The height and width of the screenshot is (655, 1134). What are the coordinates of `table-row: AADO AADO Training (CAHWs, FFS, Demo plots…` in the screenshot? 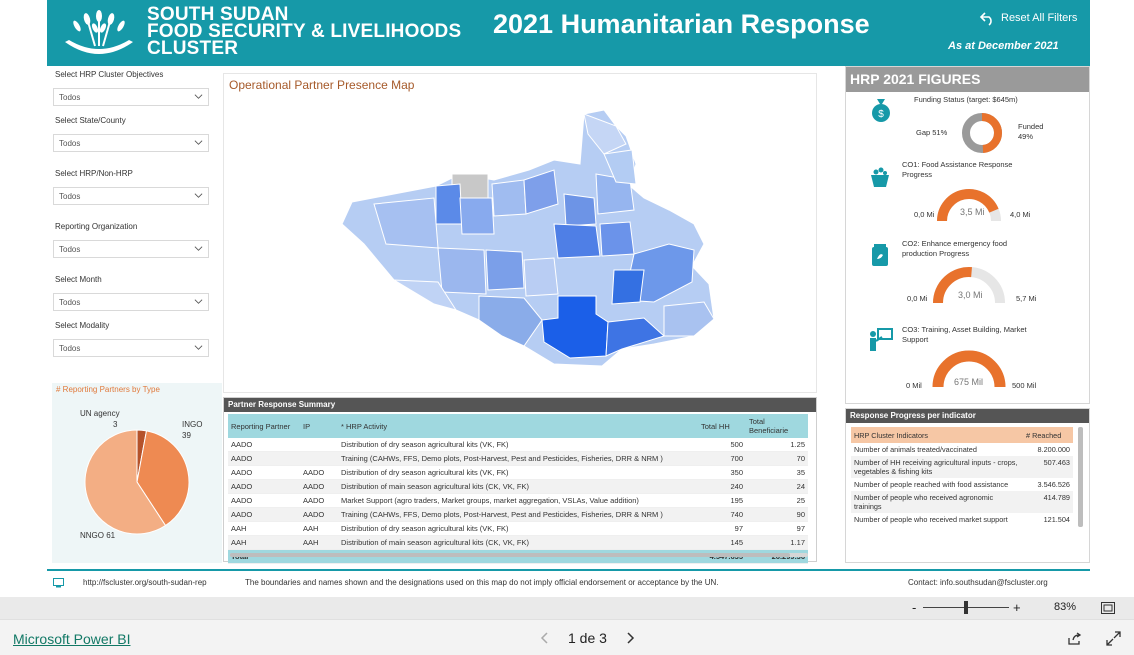 It's located at (518, 514).